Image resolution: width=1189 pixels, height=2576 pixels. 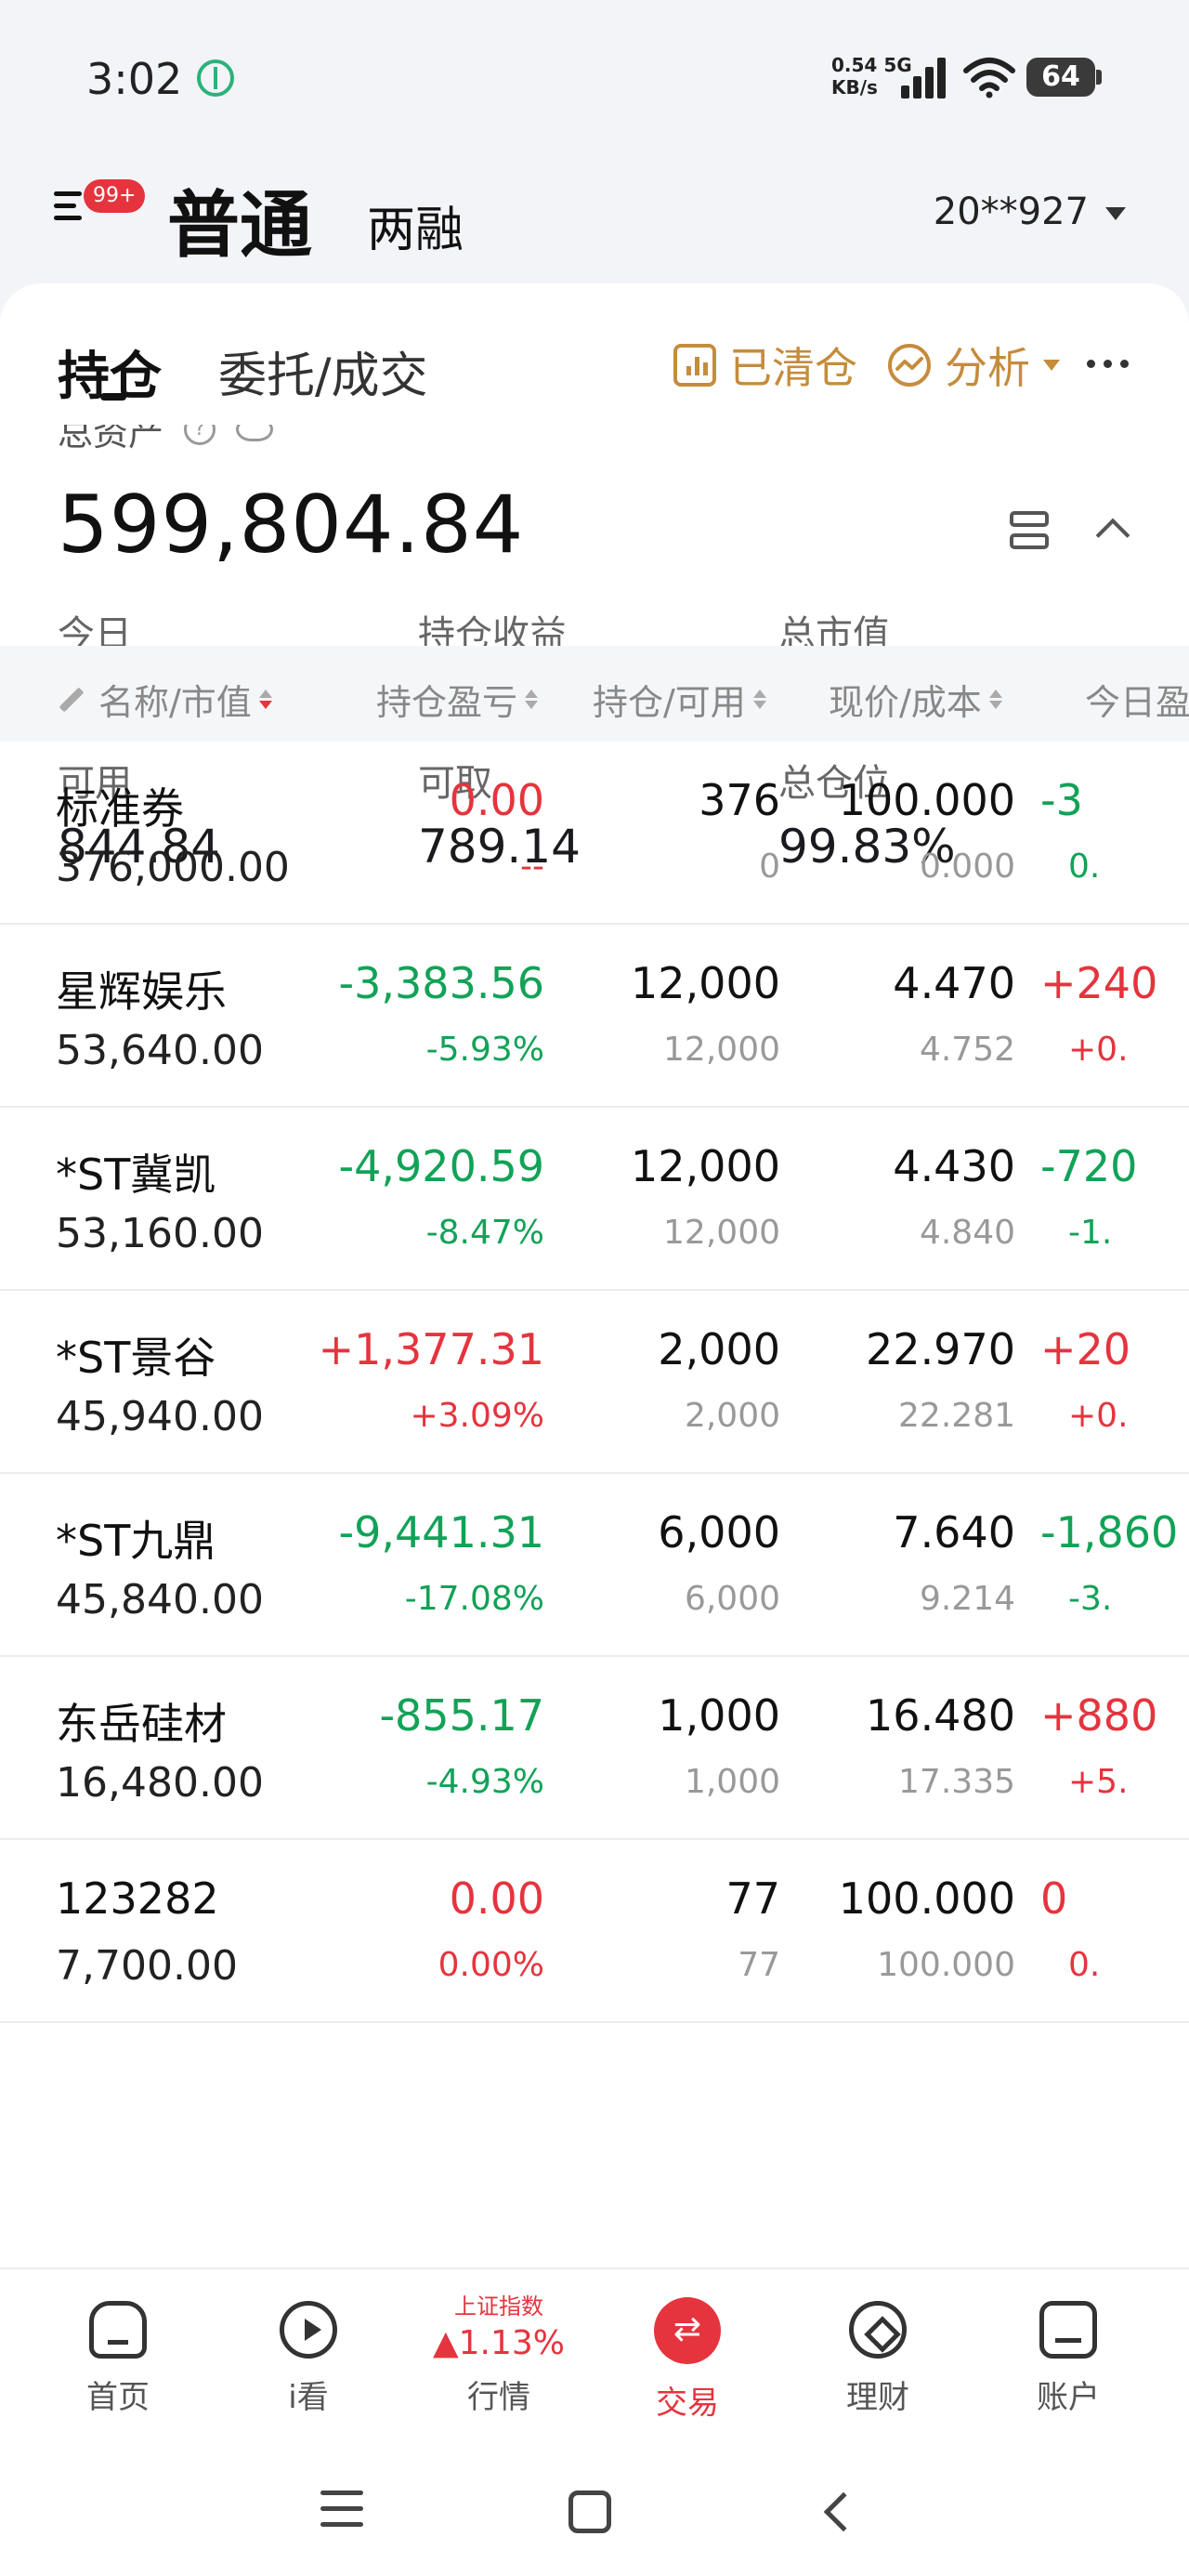 What do you see at coordinates (160, 1783) in the screenshot?
I see `market-value: 16,480.00` at bounding box center [160, 1783].